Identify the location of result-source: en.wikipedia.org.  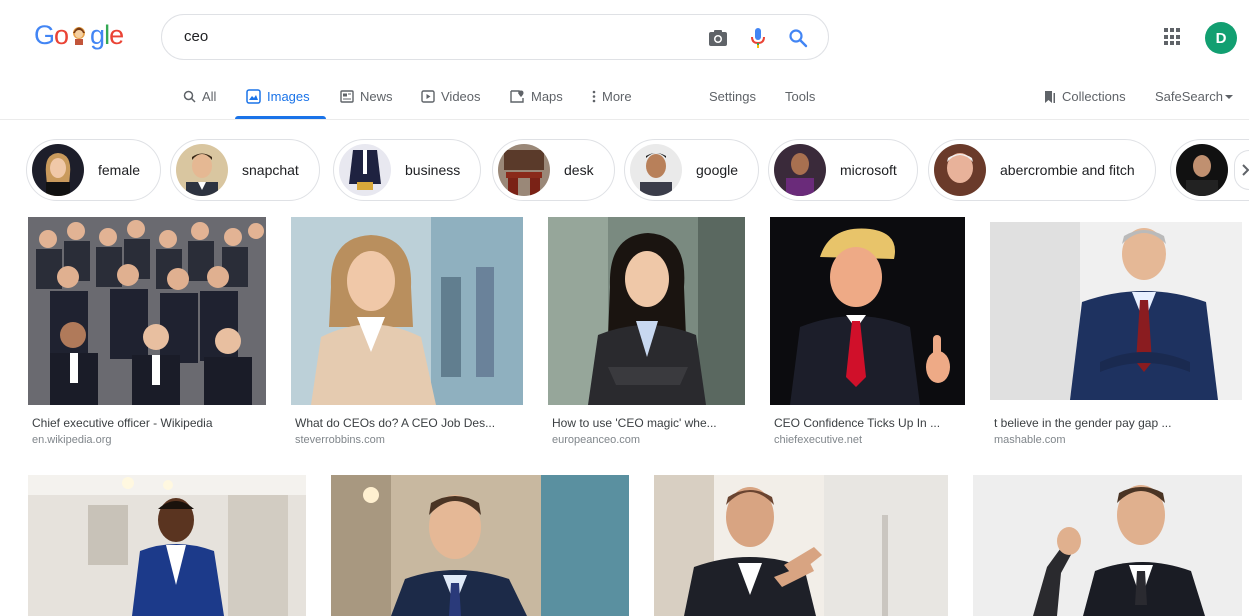
(72, 440).